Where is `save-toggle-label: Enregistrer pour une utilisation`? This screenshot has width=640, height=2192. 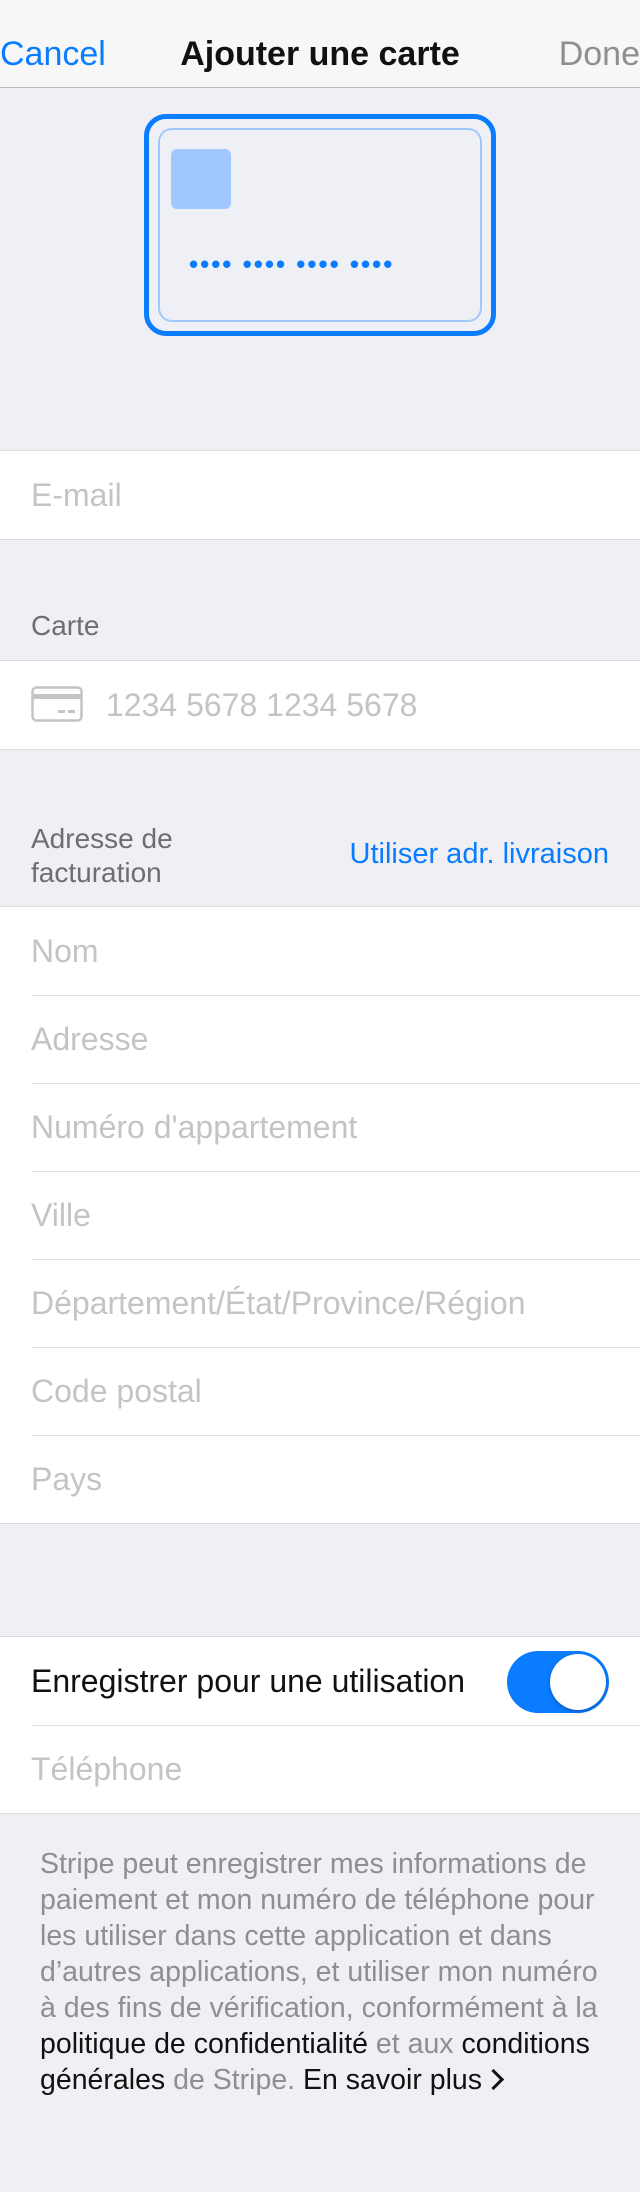
save-toggle-label: Enregistrer pour une utilisation is located at coordinates (248, 1681).